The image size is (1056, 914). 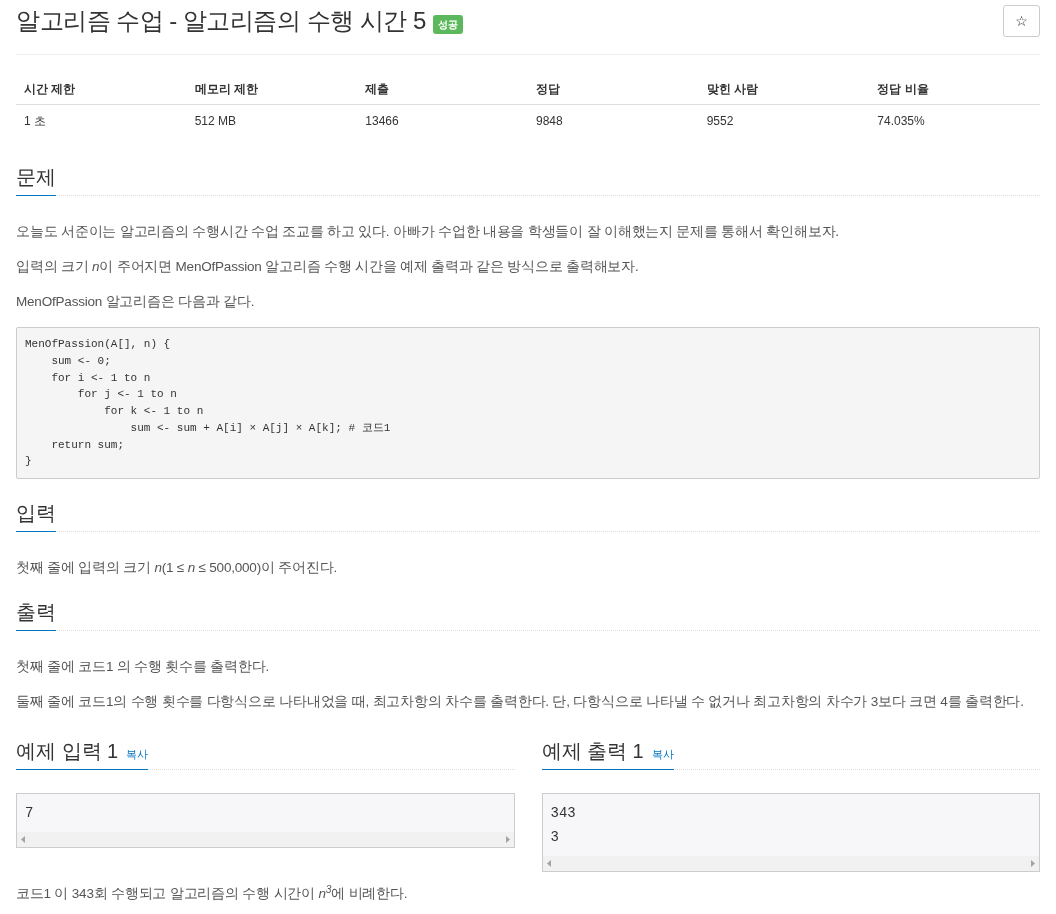 What do you see at coordinates (447, 24) in the screenshot?
I see `status-badge: 성공` at bounding box center [447, 24].